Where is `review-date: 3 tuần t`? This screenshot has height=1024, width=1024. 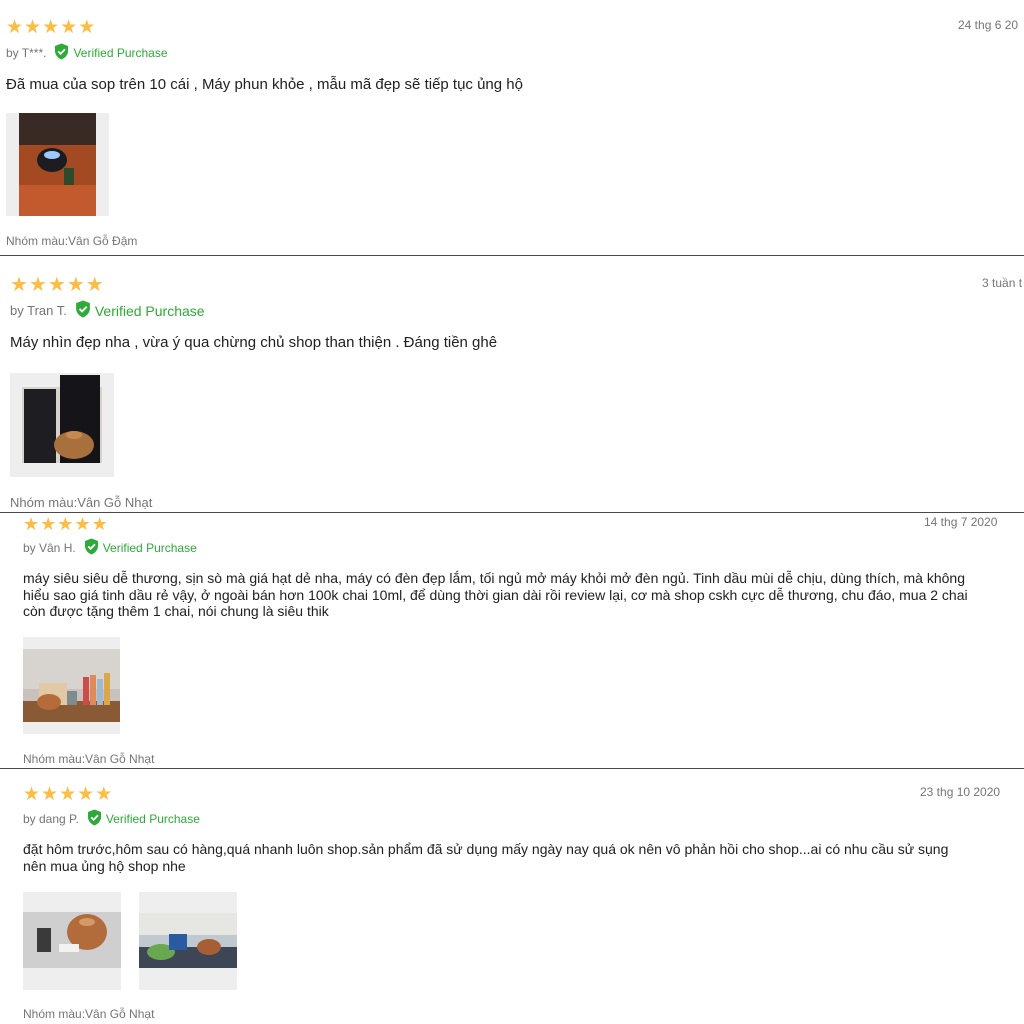
review-date: 3 tuần t is located at coordinates (1002, 283).